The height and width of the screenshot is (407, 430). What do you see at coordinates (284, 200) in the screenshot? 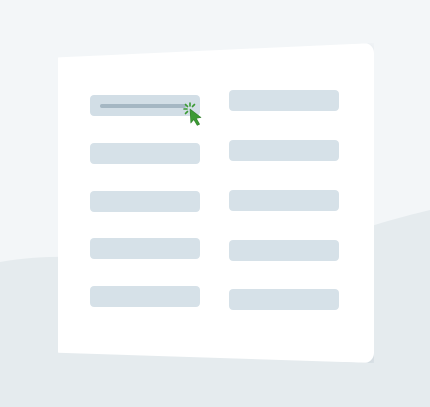
I see `form-field-row-3-right` at bounding box center [284, 200].